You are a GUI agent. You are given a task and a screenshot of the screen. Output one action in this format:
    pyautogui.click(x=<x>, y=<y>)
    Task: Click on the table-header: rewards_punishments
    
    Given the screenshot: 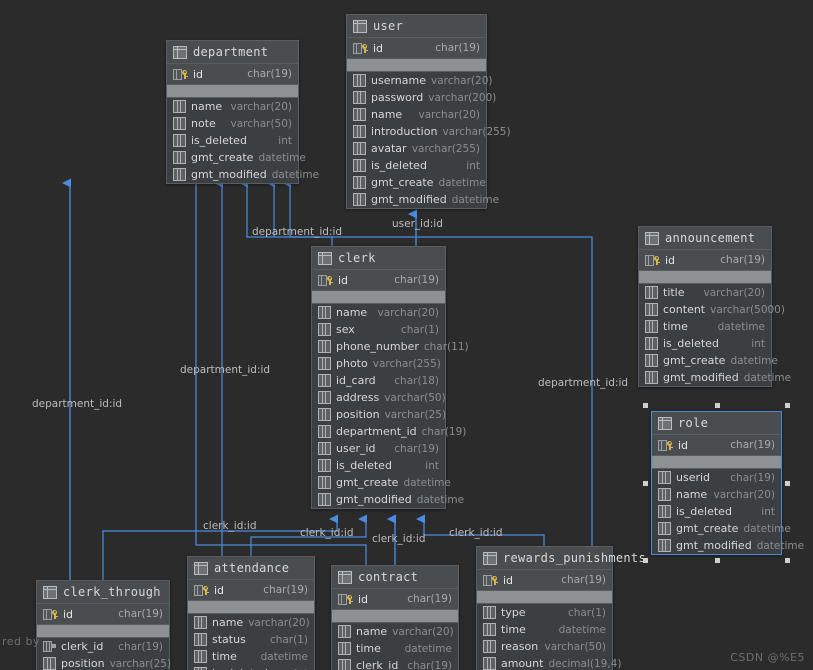 What is the action you would take?
    pyautogui.click(x=561, y=558)
    